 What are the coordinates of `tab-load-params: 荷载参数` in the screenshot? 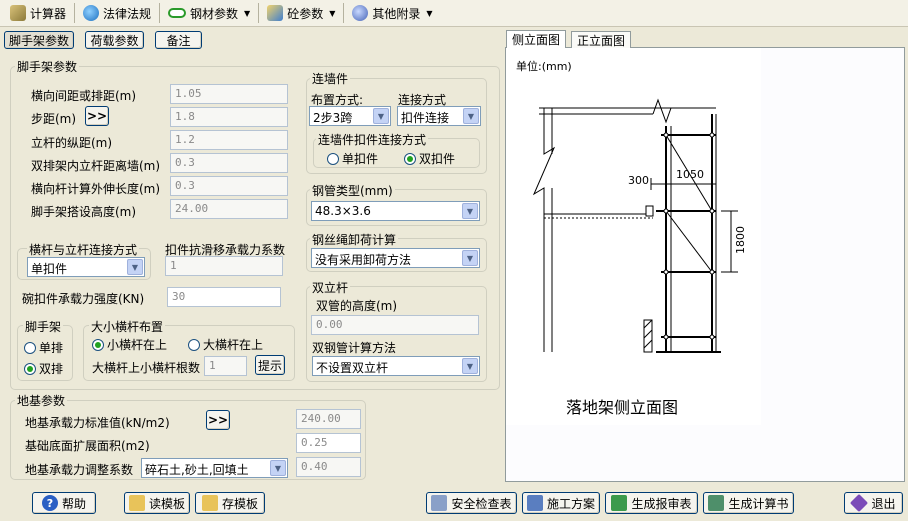 It's located at (114, 40).